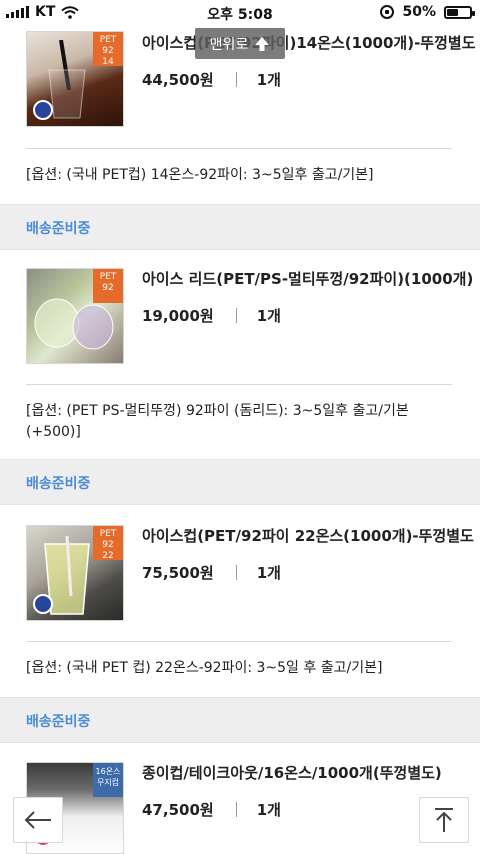 The image size is (480, 854). I want to click on battery-percent: 50%, so click(419, 12).